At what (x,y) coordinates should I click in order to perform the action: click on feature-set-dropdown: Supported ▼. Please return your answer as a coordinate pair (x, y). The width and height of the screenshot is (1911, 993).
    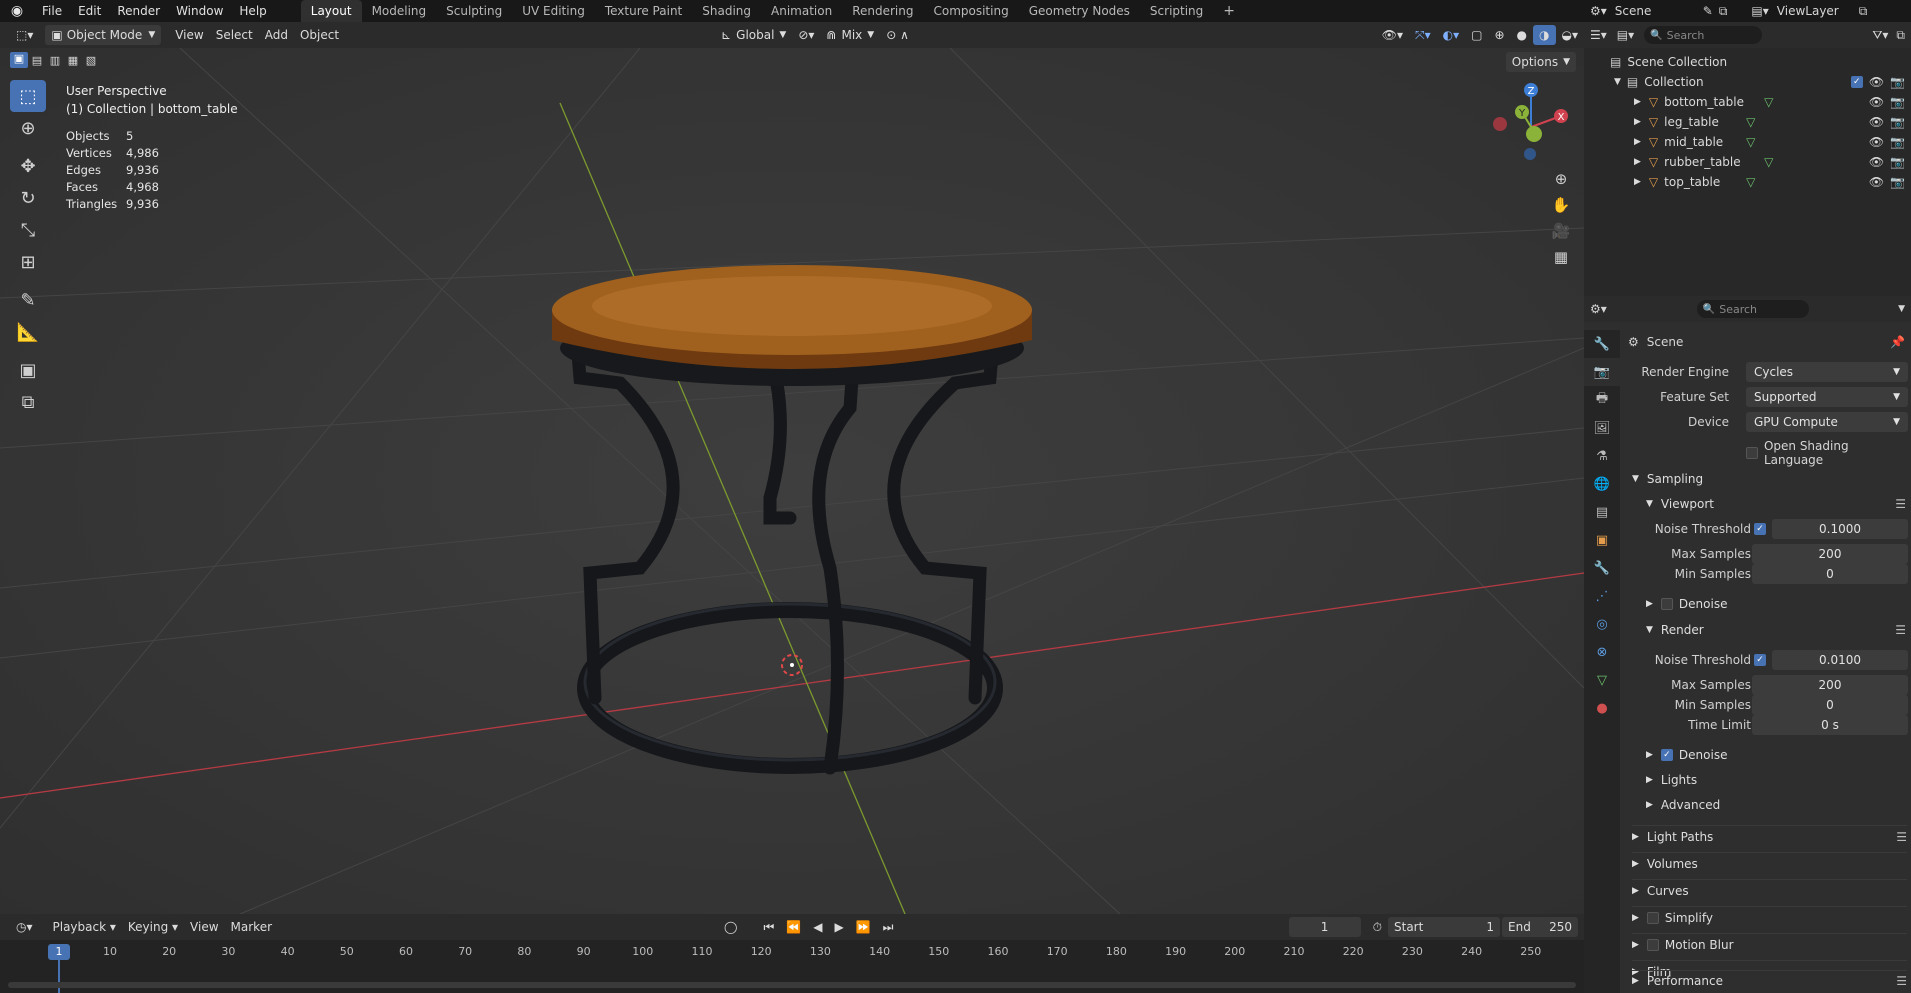
    Looking at the image, I should click on (1827, 397).